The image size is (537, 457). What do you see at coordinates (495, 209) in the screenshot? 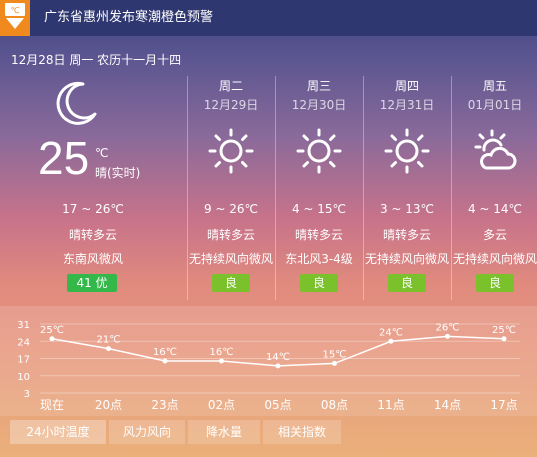
I see `day-temp-range: 4 ~ 14℃` at bounding box center [495, 209].